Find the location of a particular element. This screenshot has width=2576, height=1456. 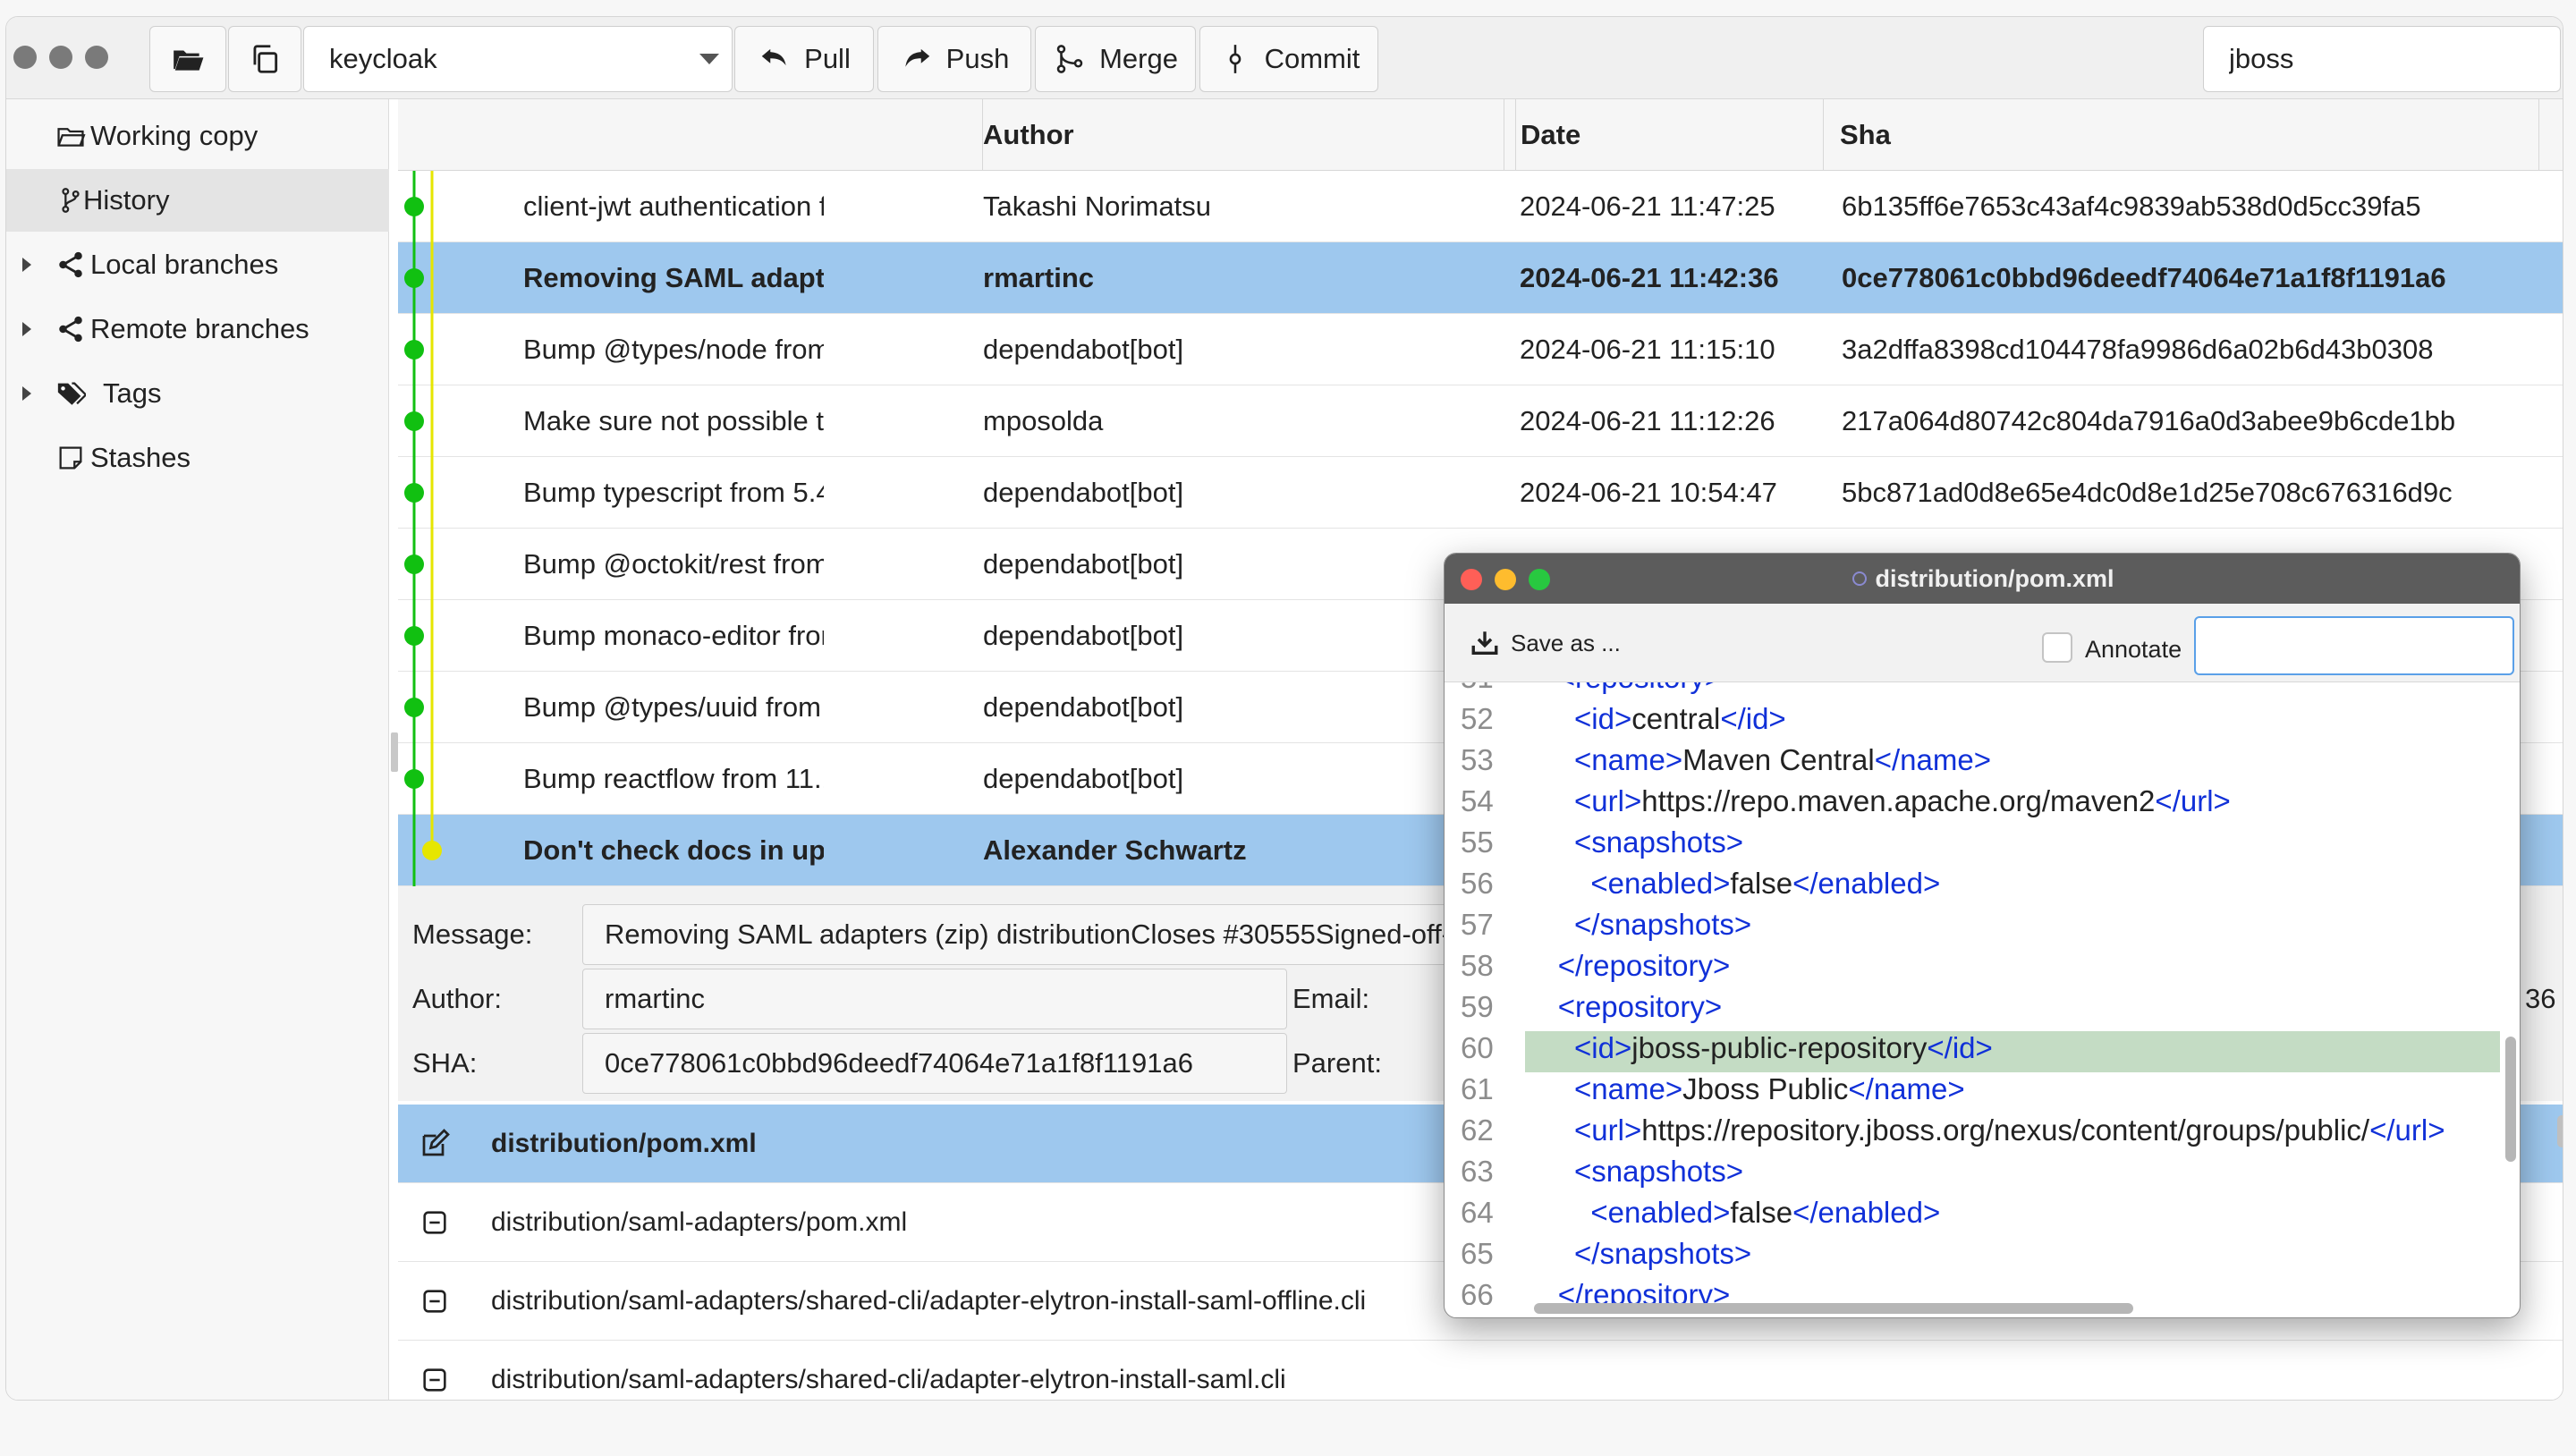

column-header-message is located at coordinates (690, 135).